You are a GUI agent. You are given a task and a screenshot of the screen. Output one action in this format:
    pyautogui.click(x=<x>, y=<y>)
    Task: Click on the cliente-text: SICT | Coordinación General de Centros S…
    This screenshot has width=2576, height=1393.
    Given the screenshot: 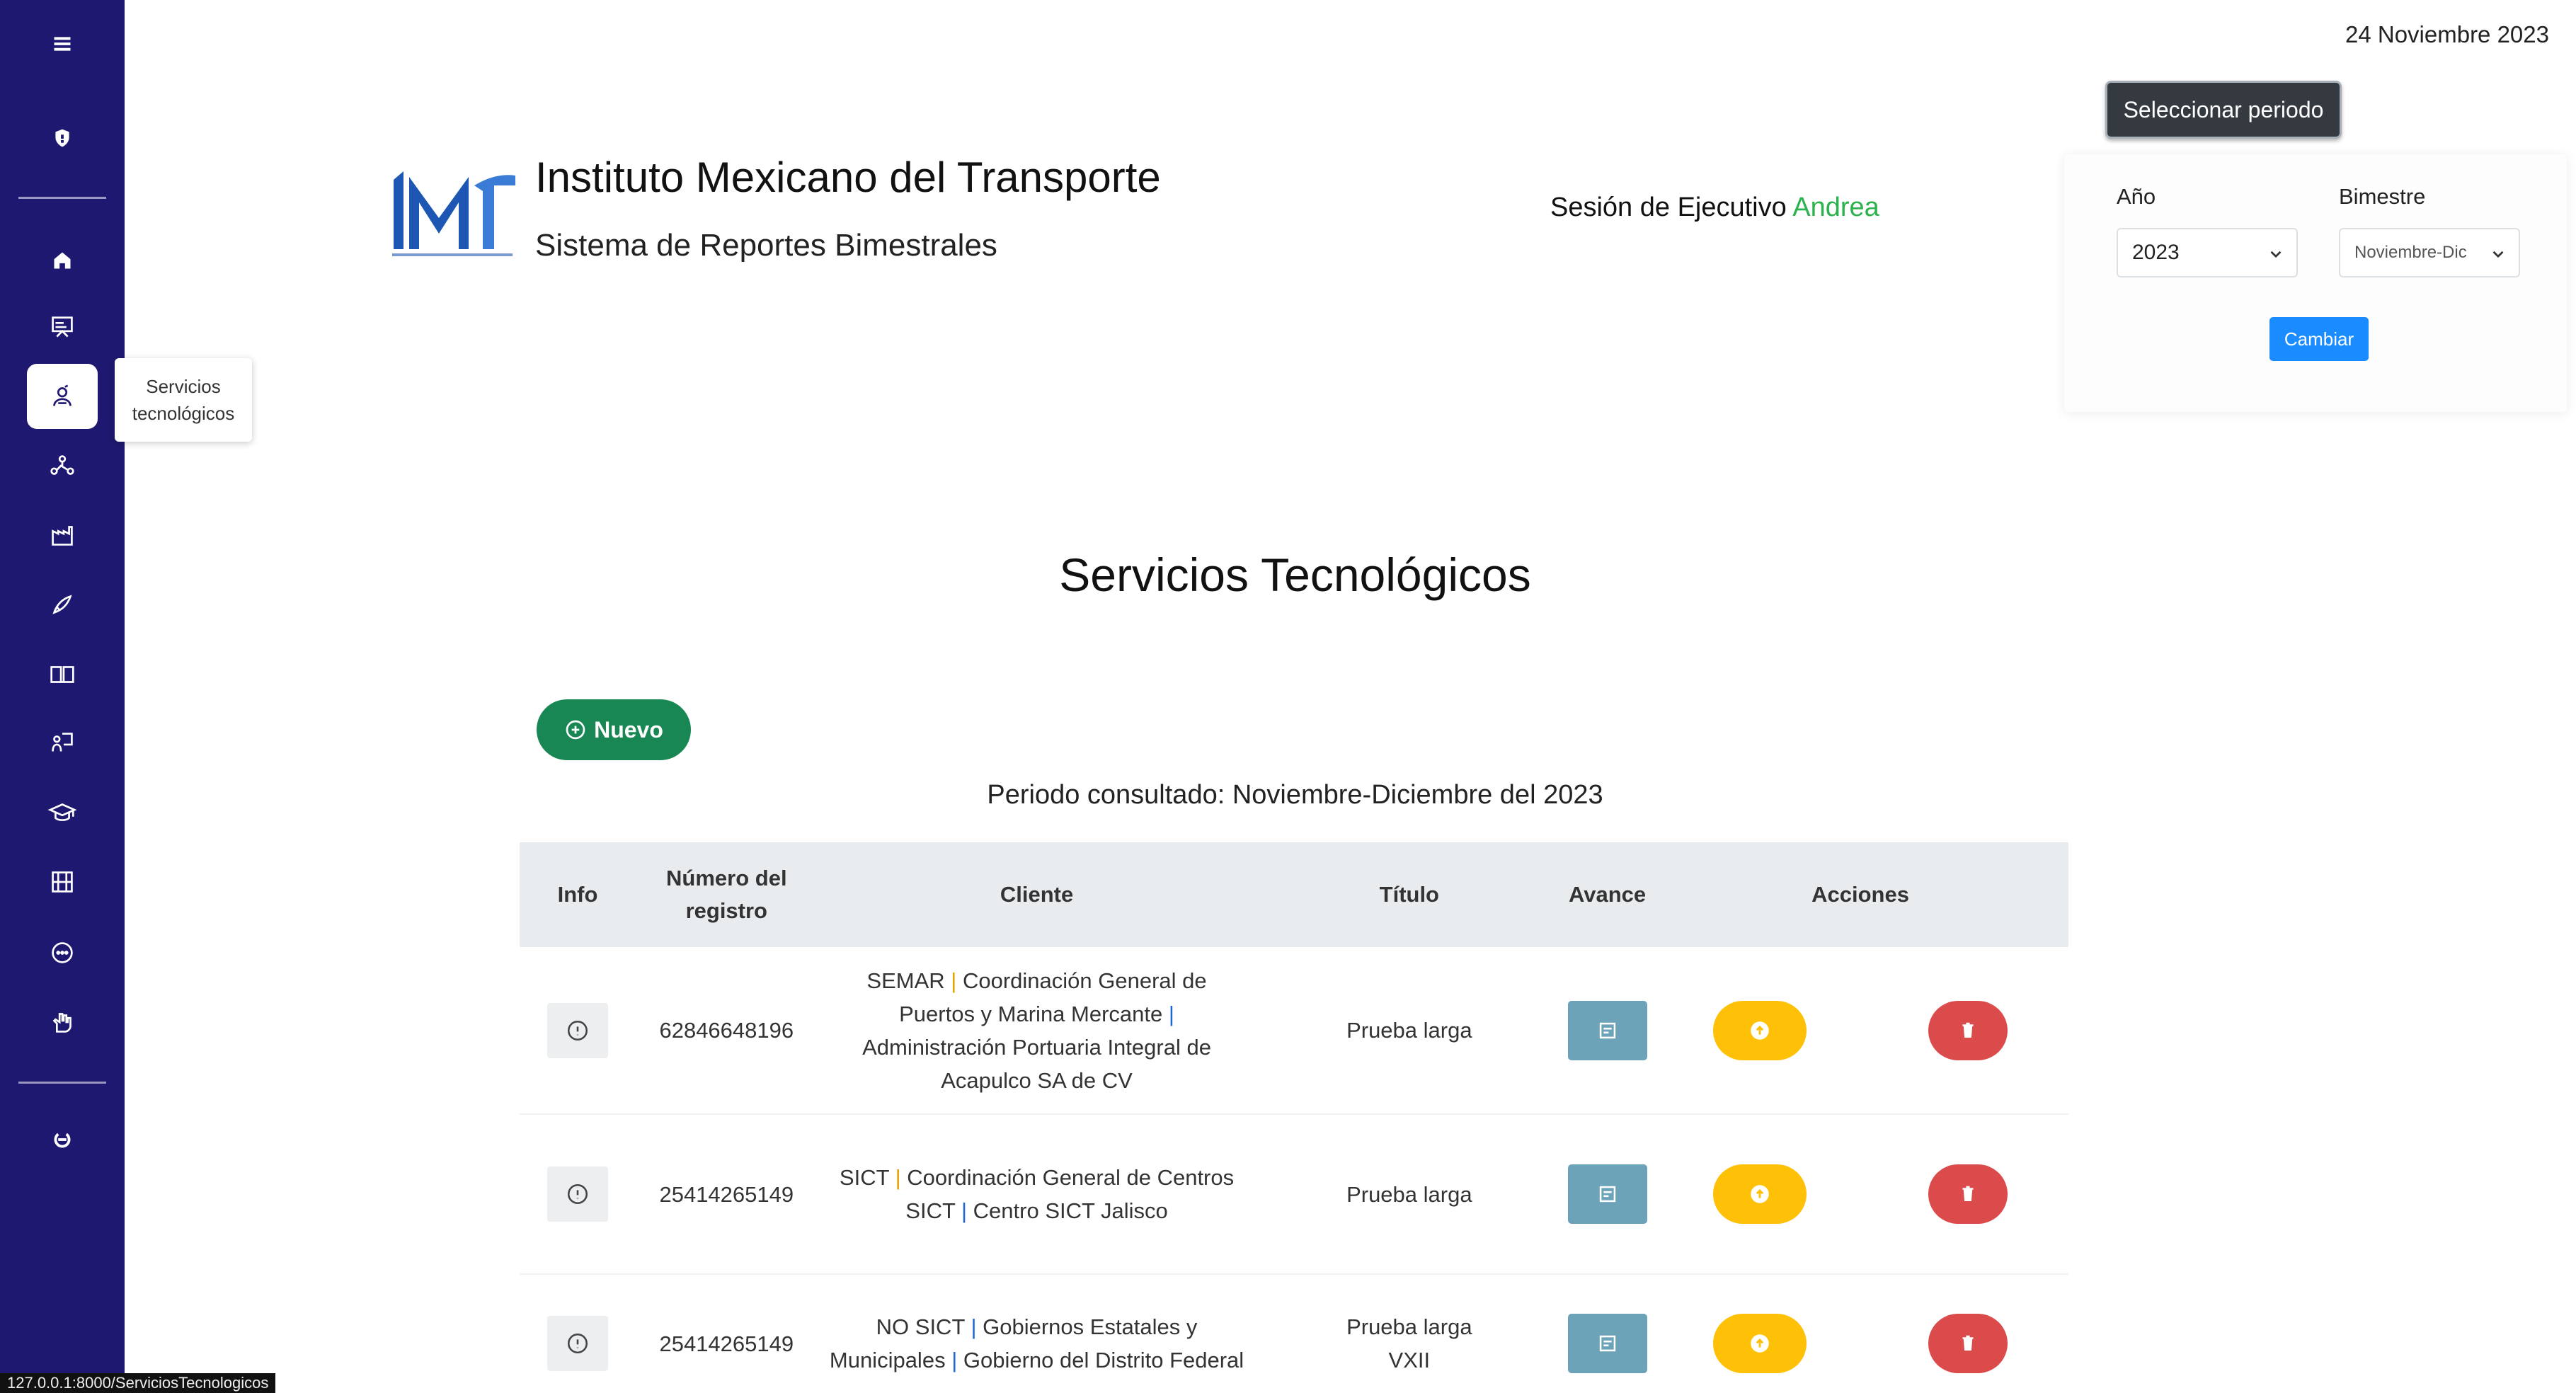 What is the action you would take?
    pyautogui.click(x=1037, y=1194)
    